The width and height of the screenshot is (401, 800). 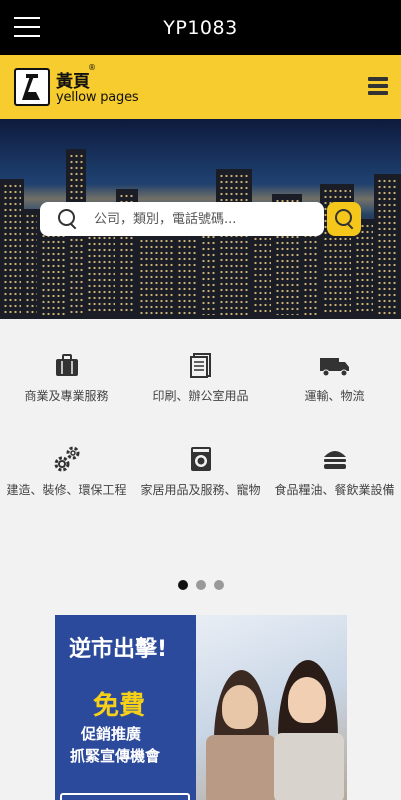 I want to click on category-business: 商業及專業服務, so click(x=66, y=378).